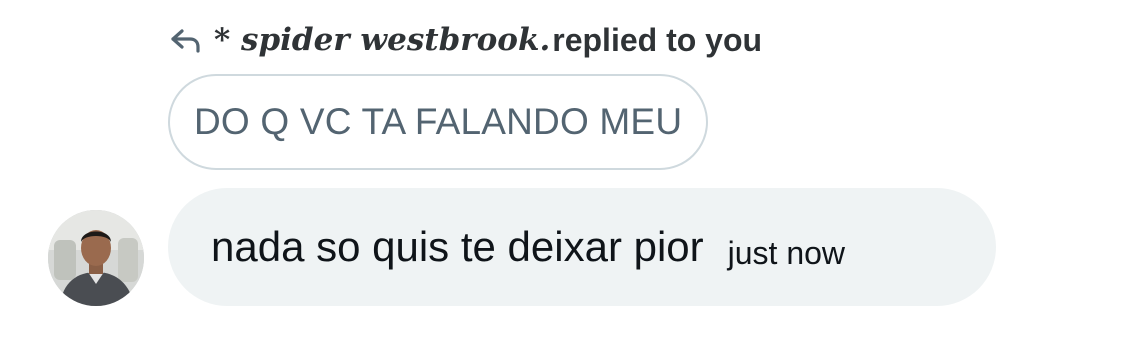 This screenshot has height=344, width=1129. Describe the element at coordinates (657, 39) in the screenshot. I see `reply-action-text: replied to you` at that location.